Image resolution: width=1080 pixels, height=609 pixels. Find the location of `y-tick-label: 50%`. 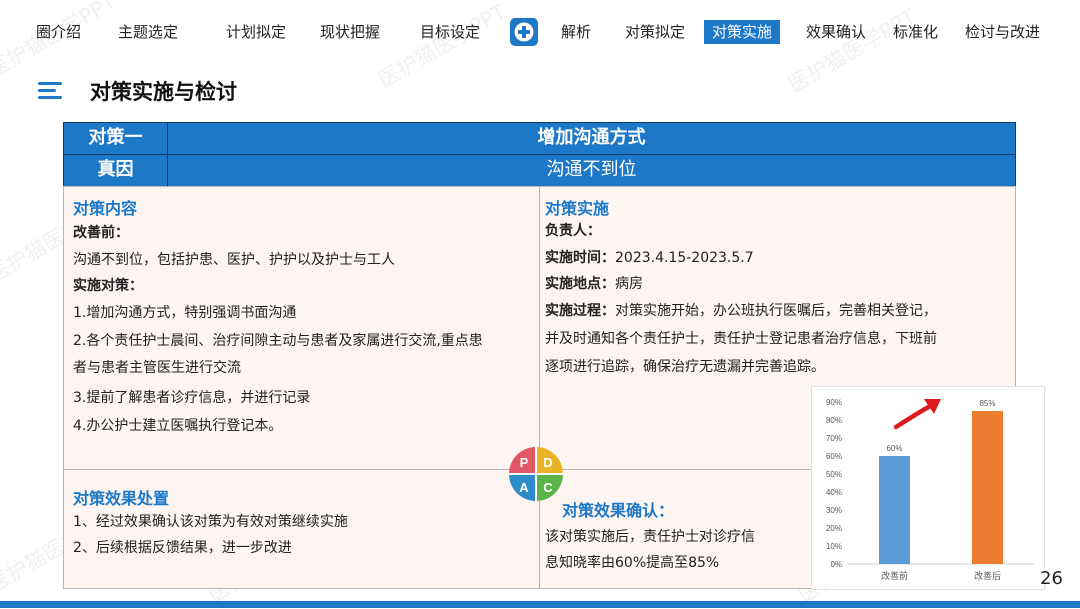

y-tick-label: 50% is located at coordinates (834, 474).